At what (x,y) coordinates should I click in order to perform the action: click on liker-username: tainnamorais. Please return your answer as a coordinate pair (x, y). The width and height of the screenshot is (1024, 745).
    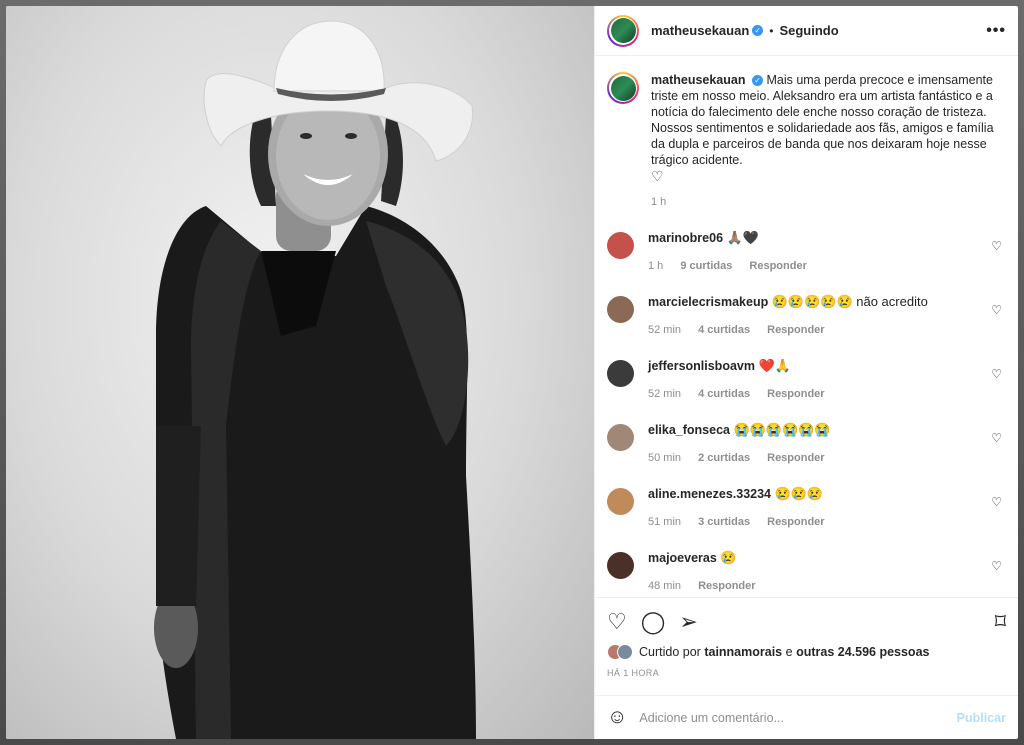
    Looking at the image, I should click on (743, 652).